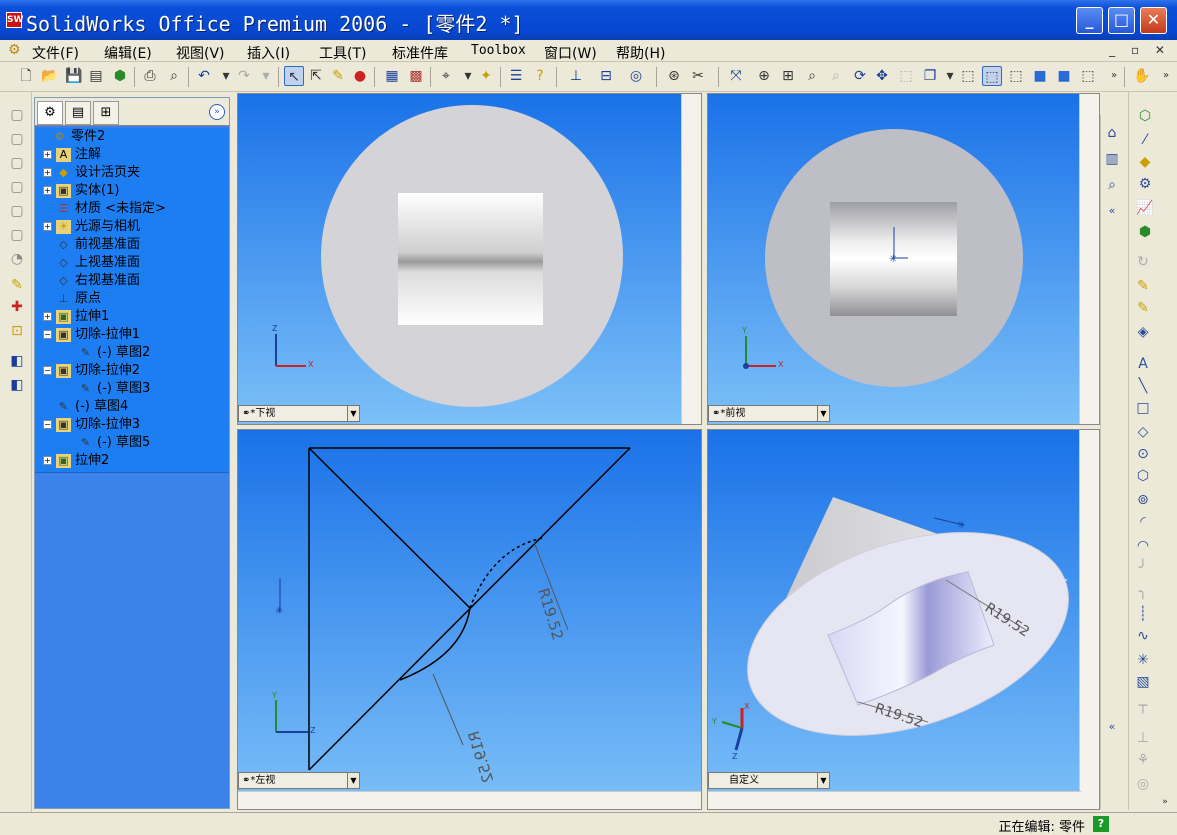 Image resolution: width=1177 pixels, height=835 pixels. Describe the element at coordinates (266, 76) in the screenshot. I see `redo-dropdown-icon: ▾` at that location.